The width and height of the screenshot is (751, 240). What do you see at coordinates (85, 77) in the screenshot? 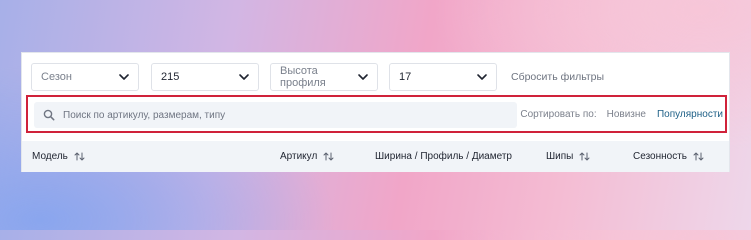
I see `season-select: Сезон` at bounding box center [85, 77].